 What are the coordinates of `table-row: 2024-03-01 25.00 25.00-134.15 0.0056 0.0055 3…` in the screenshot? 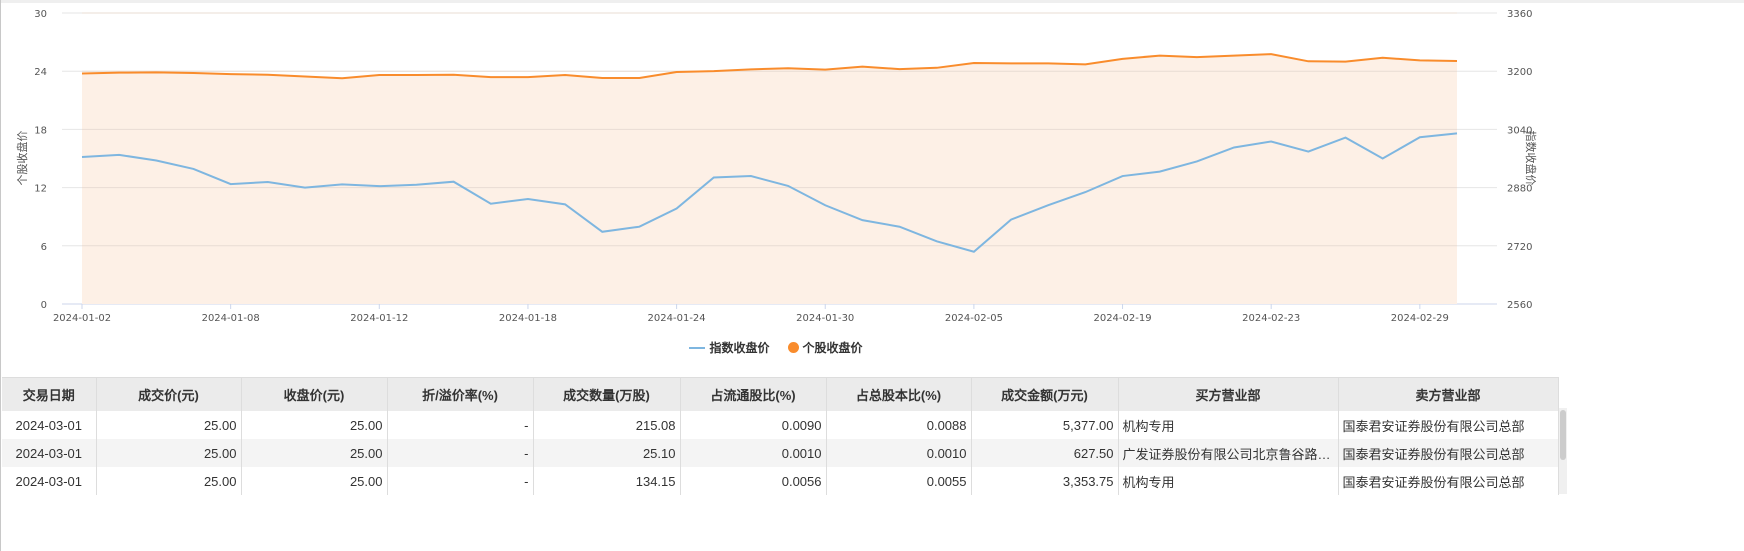 It's located at (780, 481).